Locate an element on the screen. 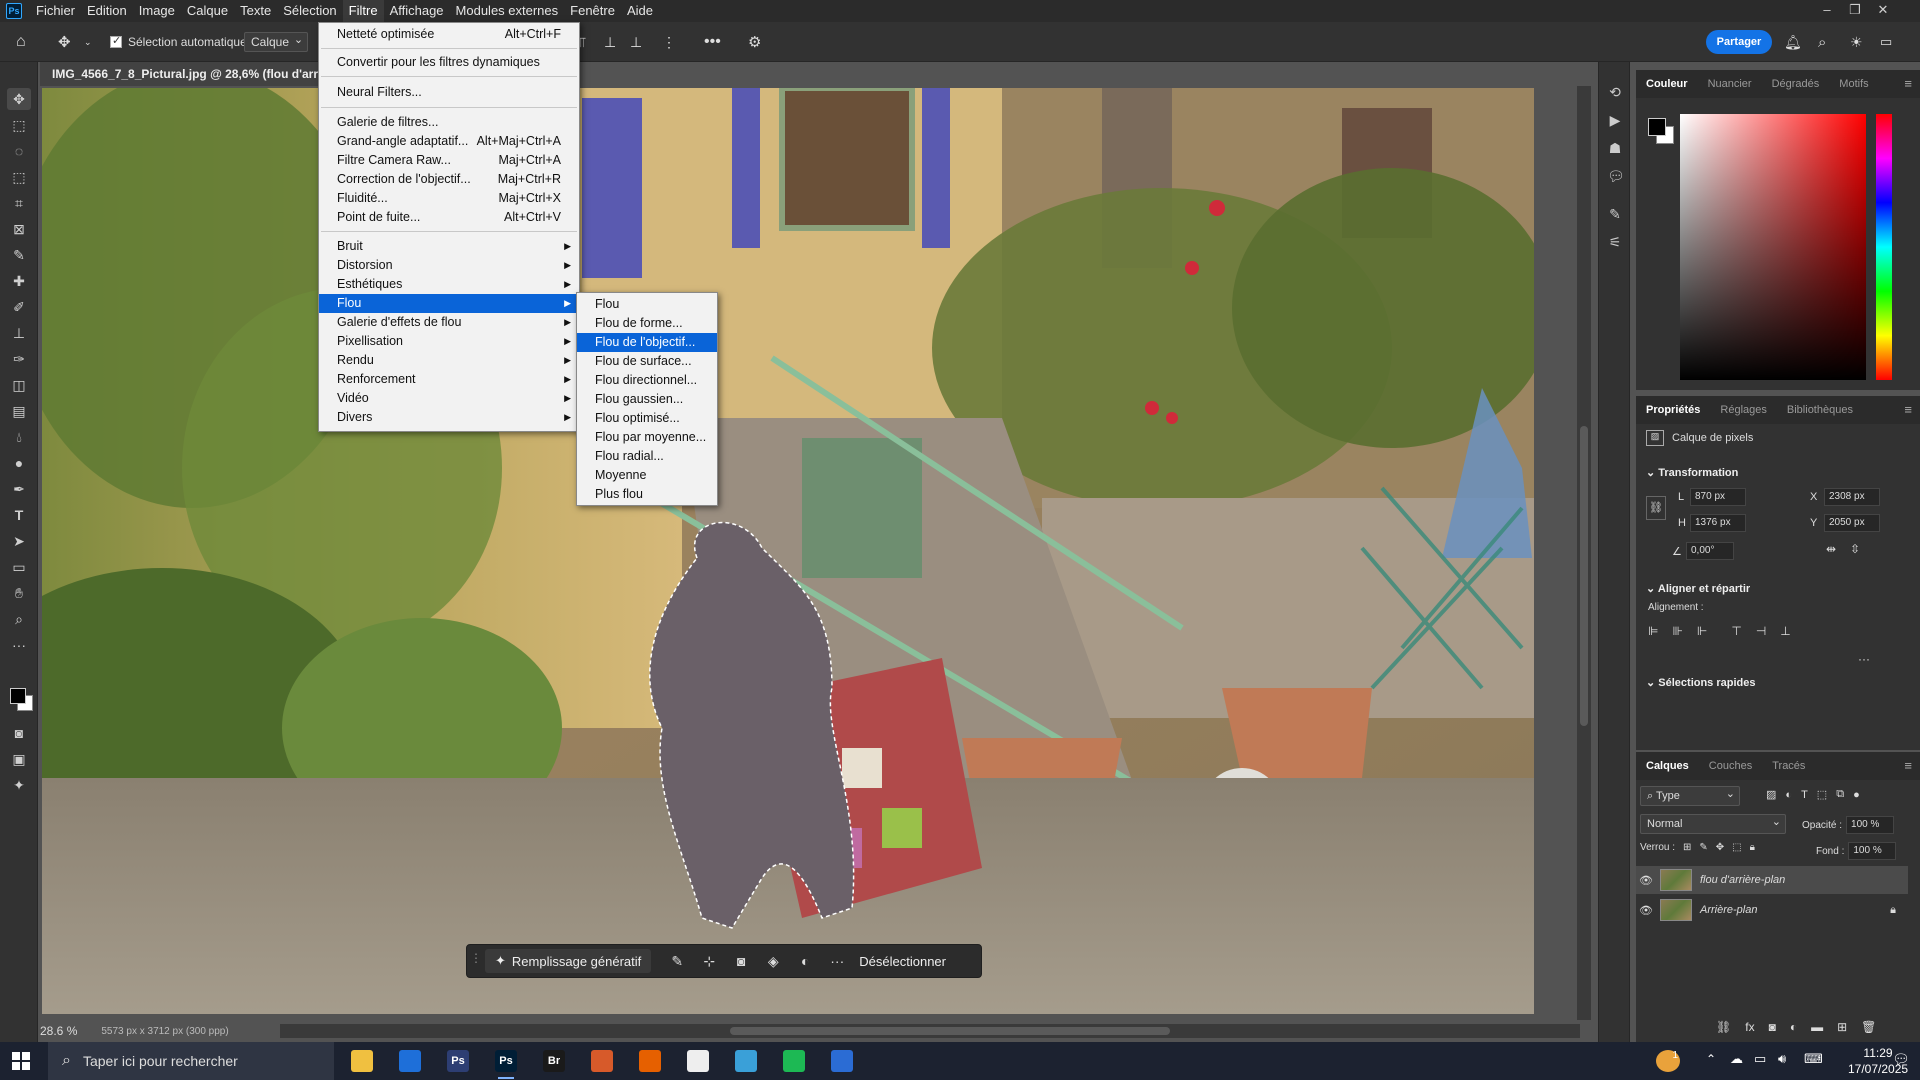 The height and width of the screenshot is (1080, 1920). menu-item-esthetiques: Esthétiques ▶ is located at coordinates (449, 284).